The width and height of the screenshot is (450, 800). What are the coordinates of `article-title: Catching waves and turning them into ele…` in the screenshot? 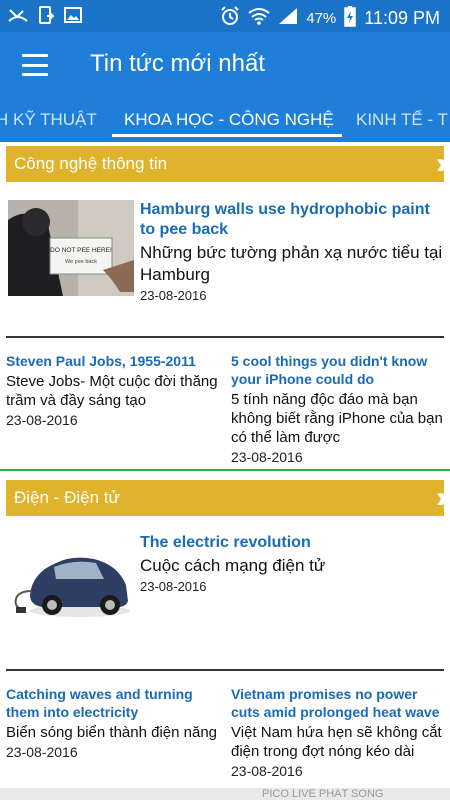 It's located at (99, 703).